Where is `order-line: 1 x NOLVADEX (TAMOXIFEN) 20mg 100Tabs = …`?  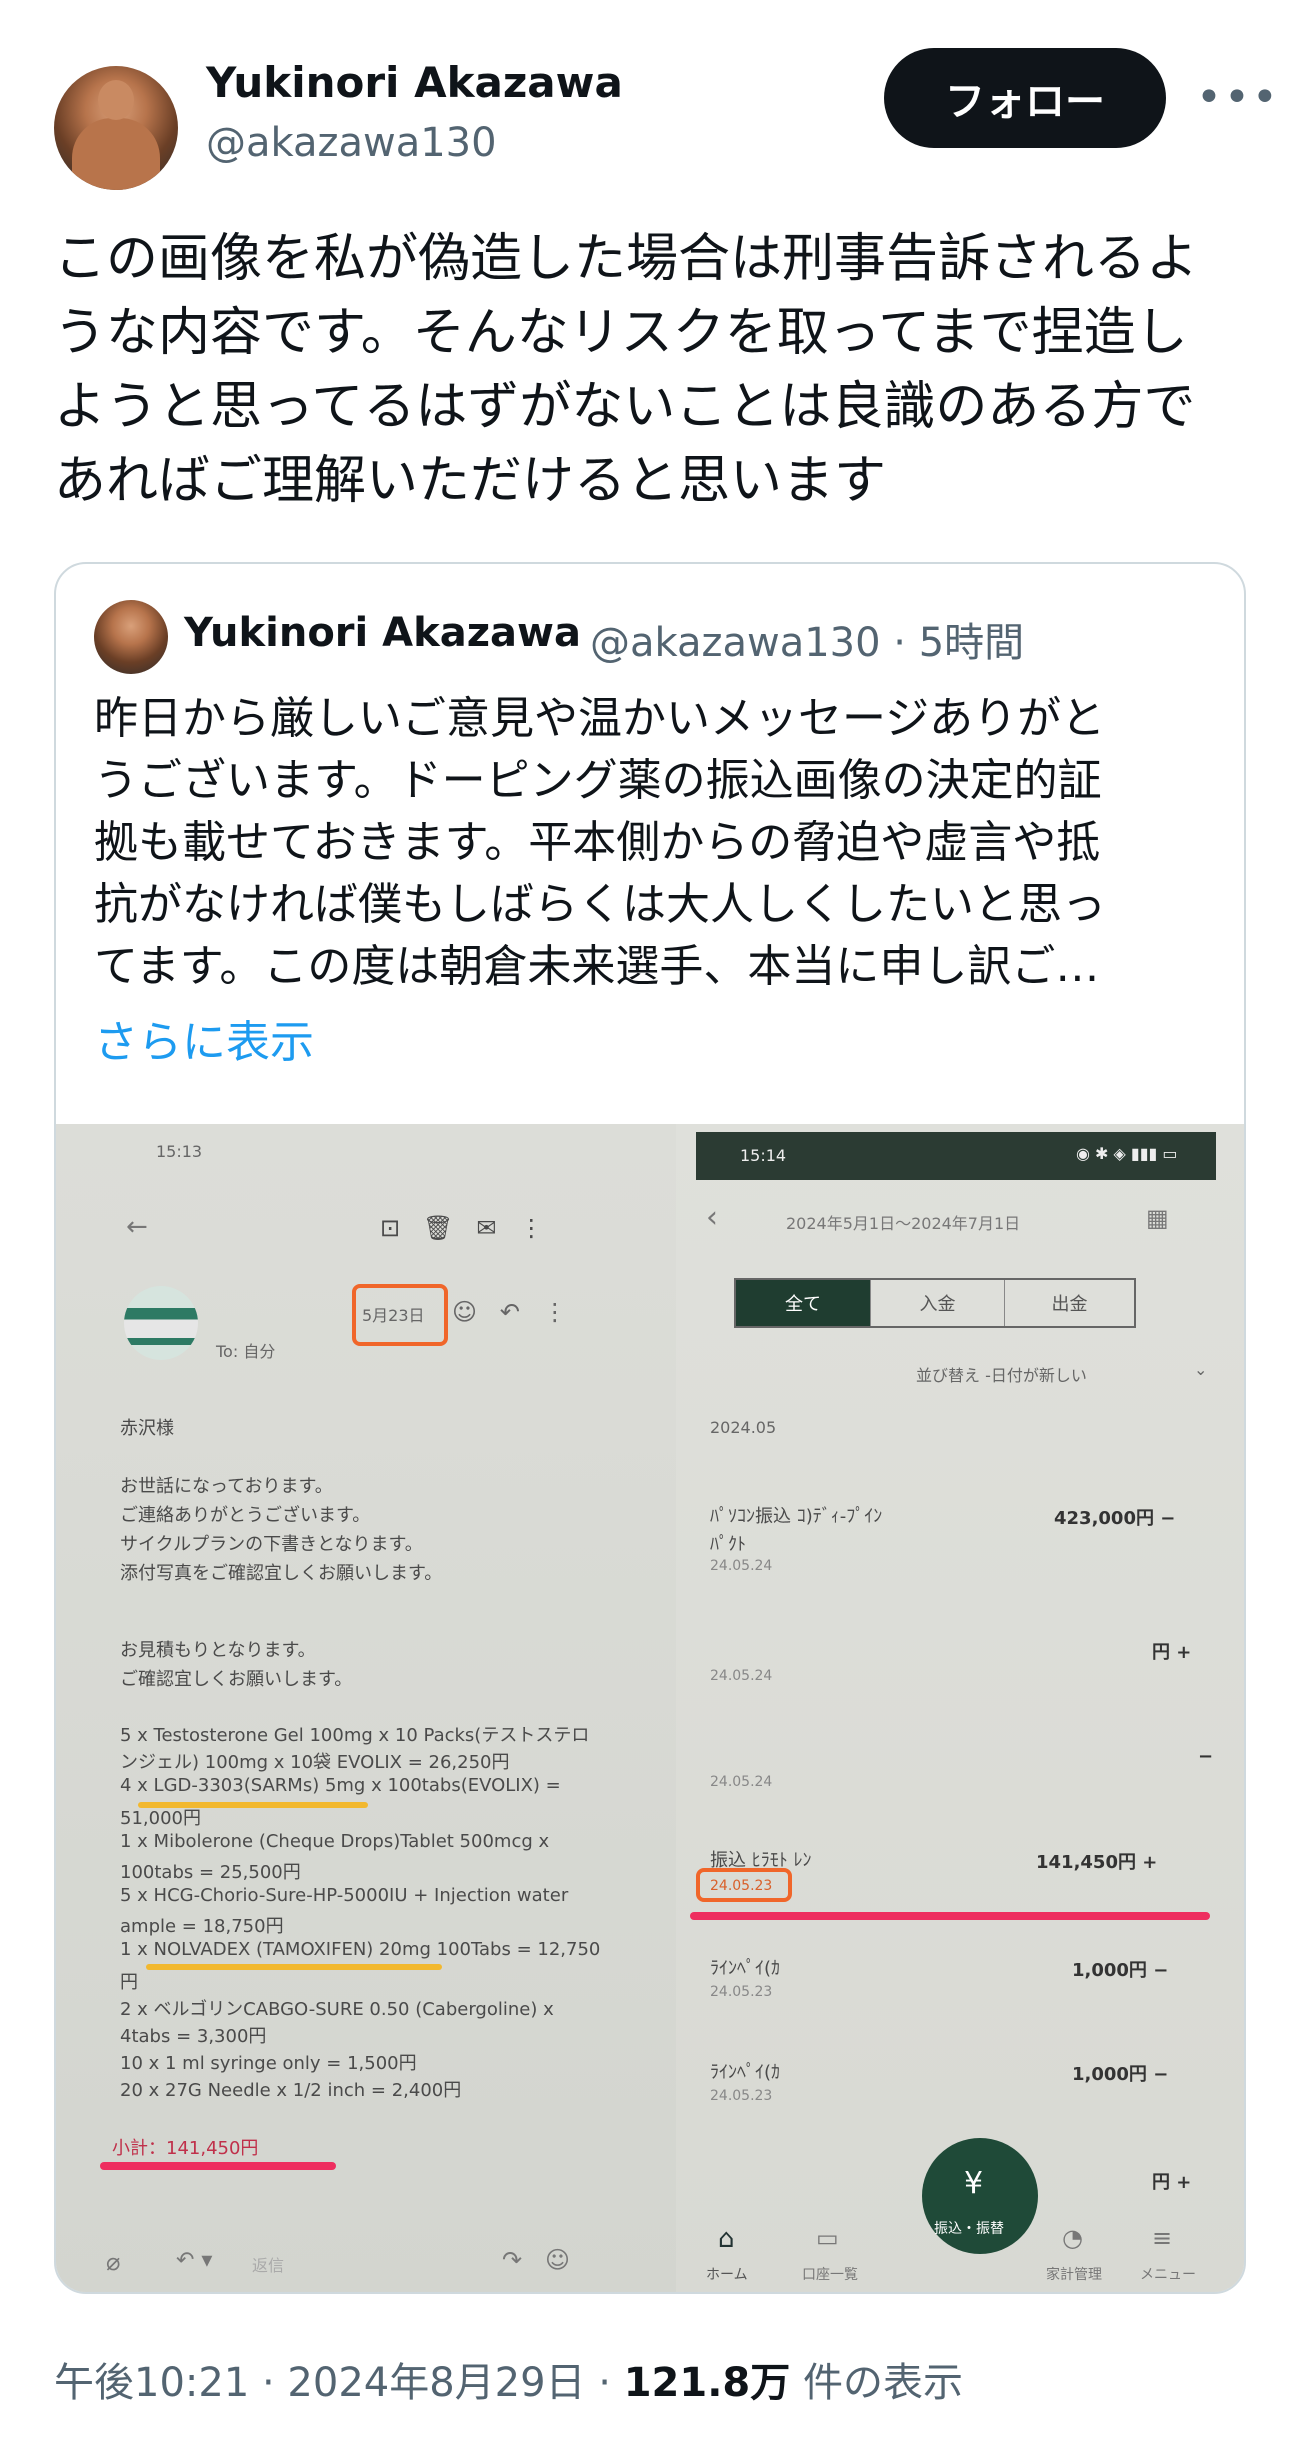 order-line: 1 x NOLVADEX (TAMOXIFEN) 20mg 100Tabs = … is located at coordinates (360, 1949).